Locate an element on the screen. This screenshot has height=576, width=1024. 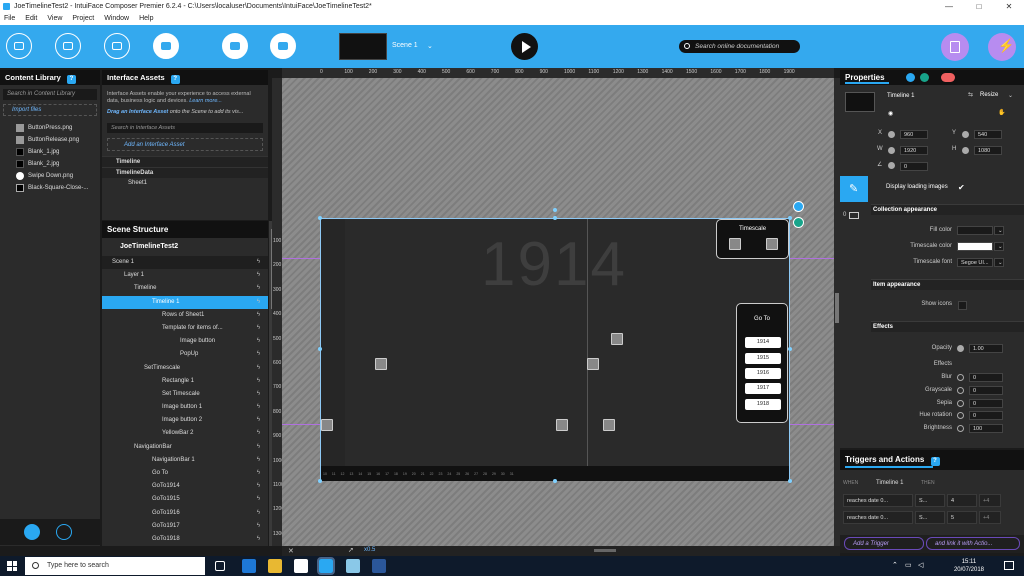
grid-view-icon is located at coordinates (64, 532).